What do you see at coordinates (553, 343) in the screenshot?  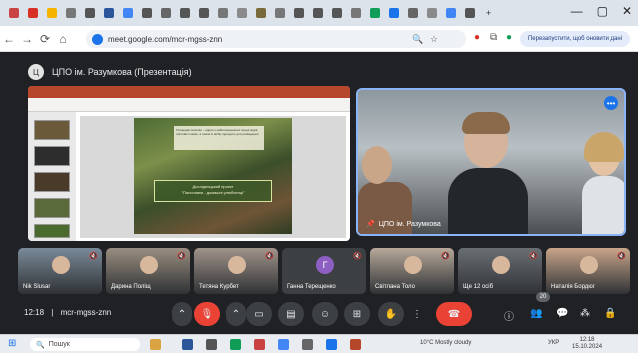 I see `language-indicator: УКР` at bounding box center [553, 343].